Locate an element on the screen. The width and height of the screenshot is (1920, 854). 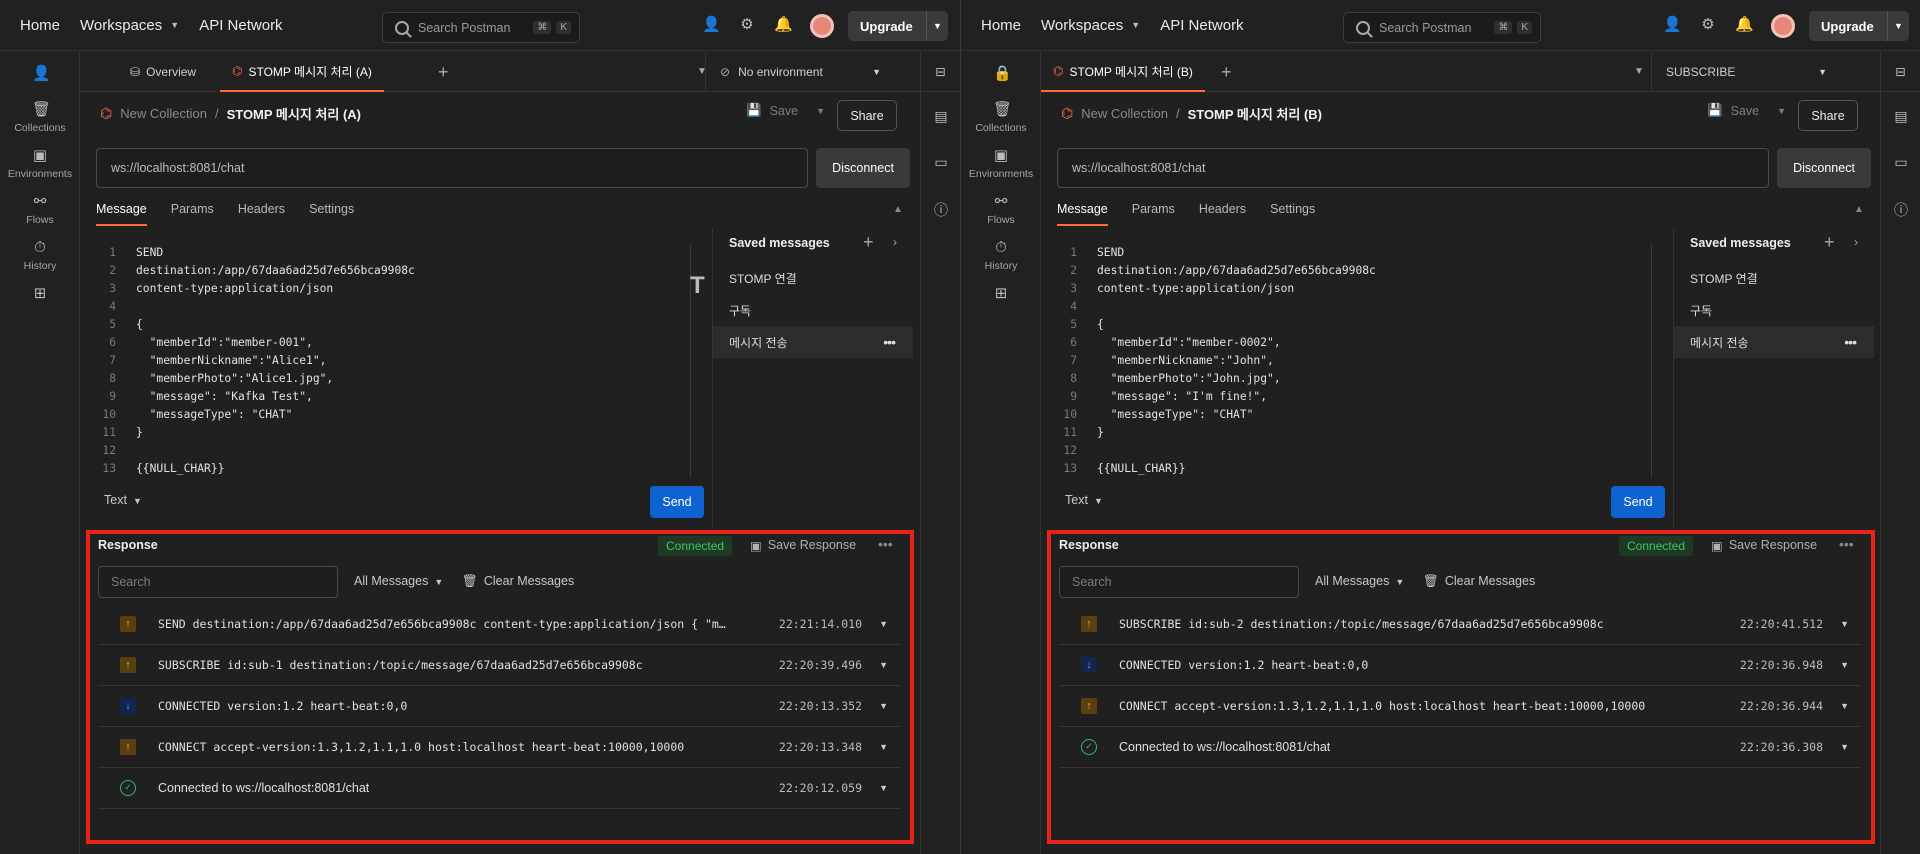
environment-selector: ⊘ No environment ▼ is located at coordinates (800, 72).